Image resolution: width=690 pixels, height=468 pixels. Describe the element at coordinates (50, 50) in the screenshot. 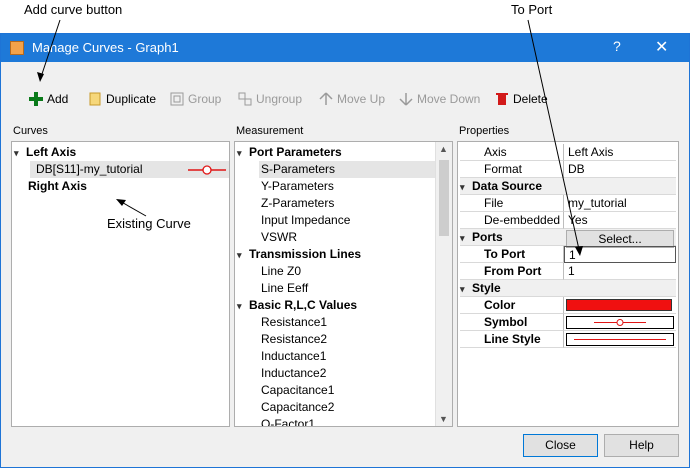

I see `add-arrow-line` at that location.